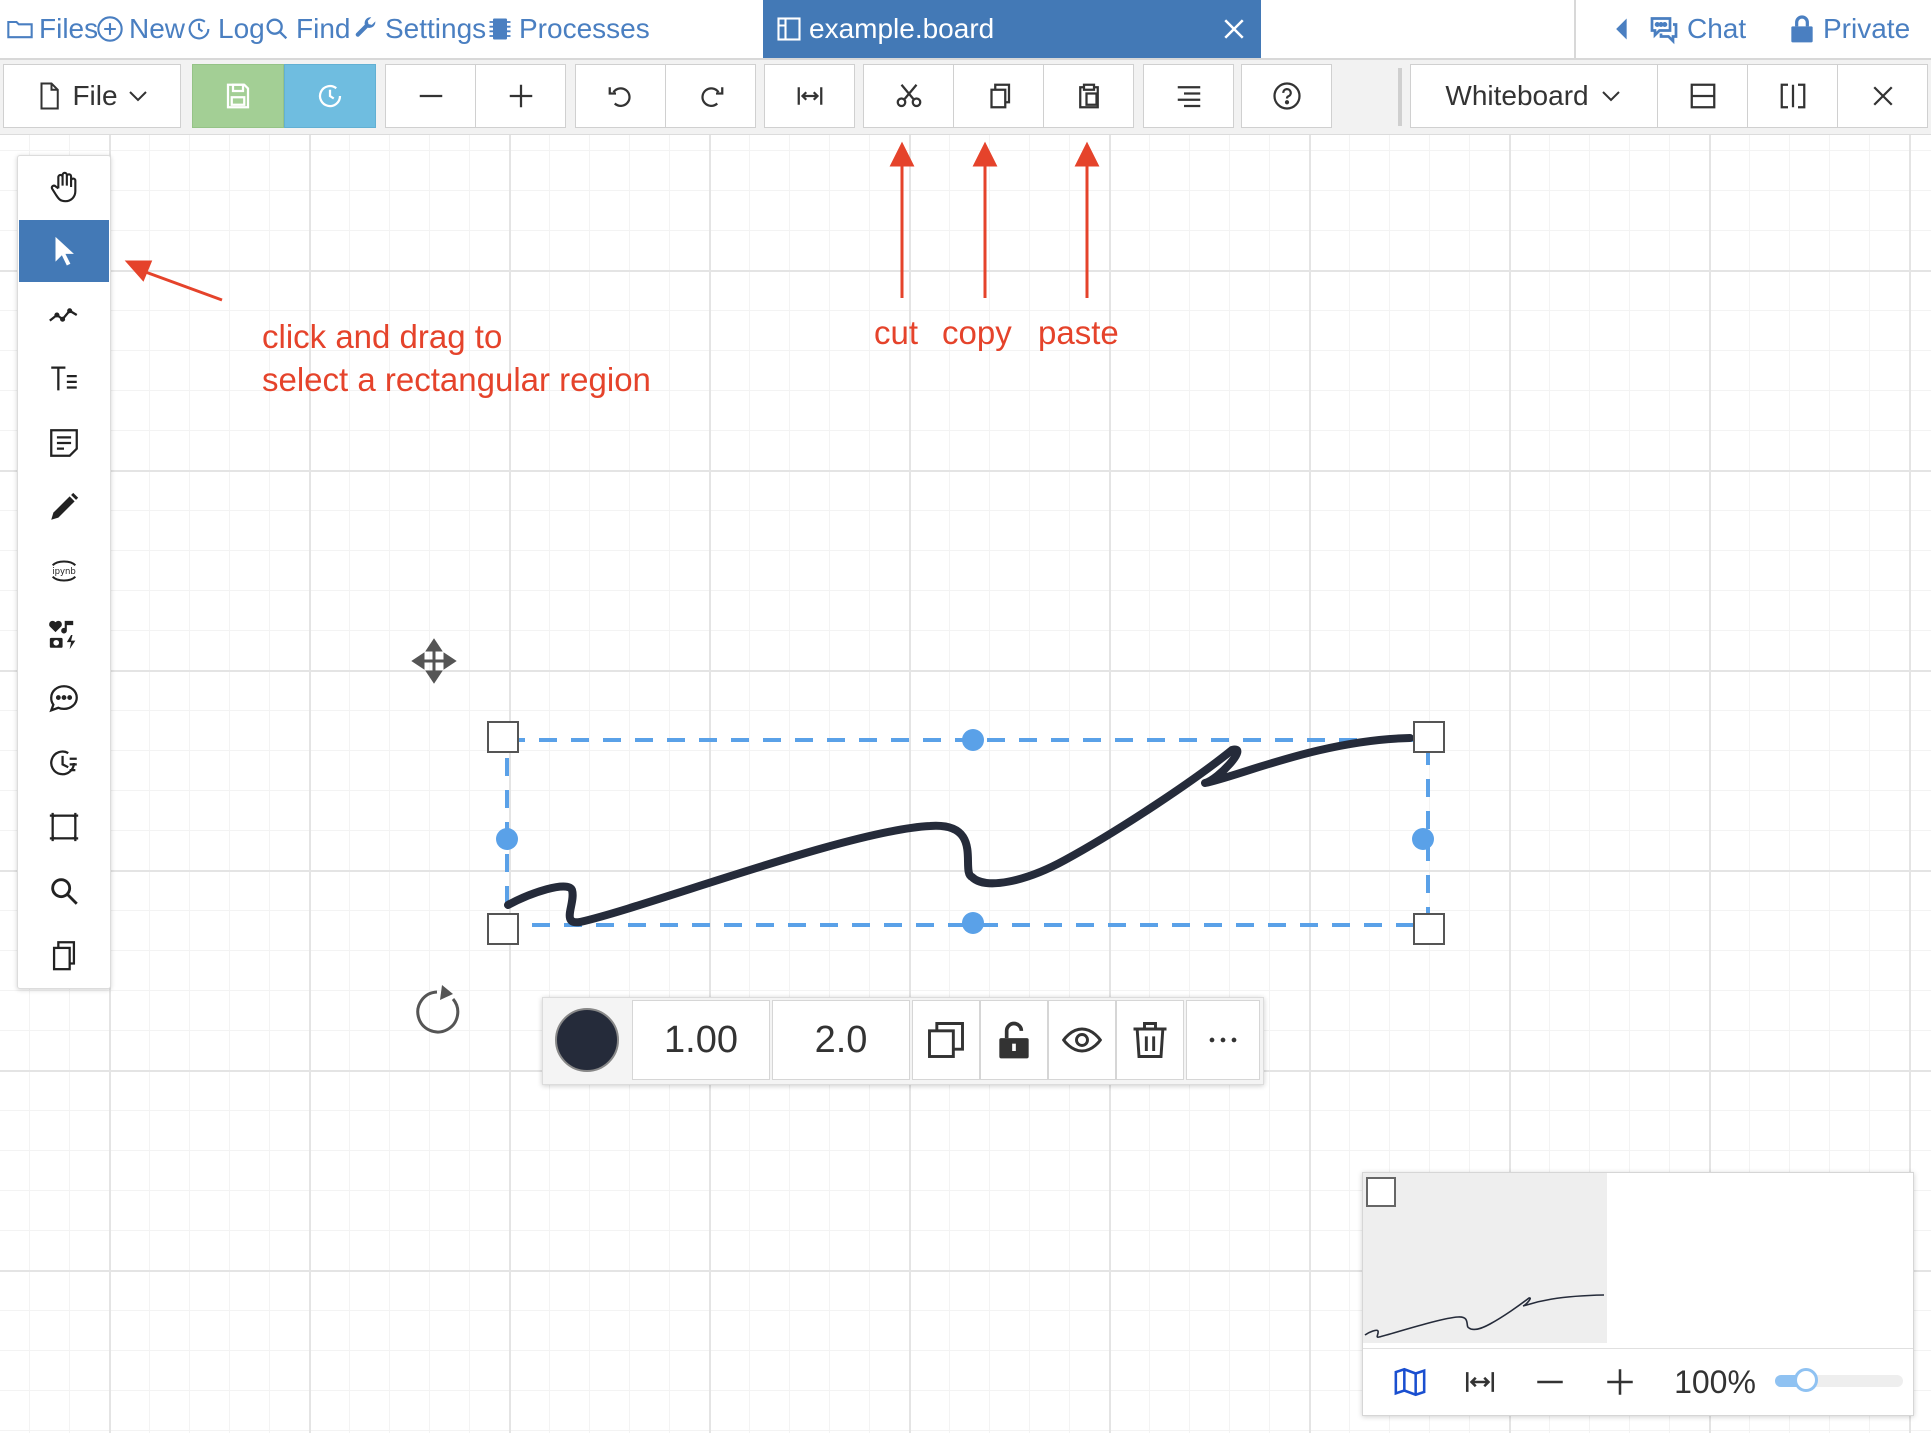 The width and height of the screenshot is (1931, 1433). I want to click on undo-icon, so click(619, 97).